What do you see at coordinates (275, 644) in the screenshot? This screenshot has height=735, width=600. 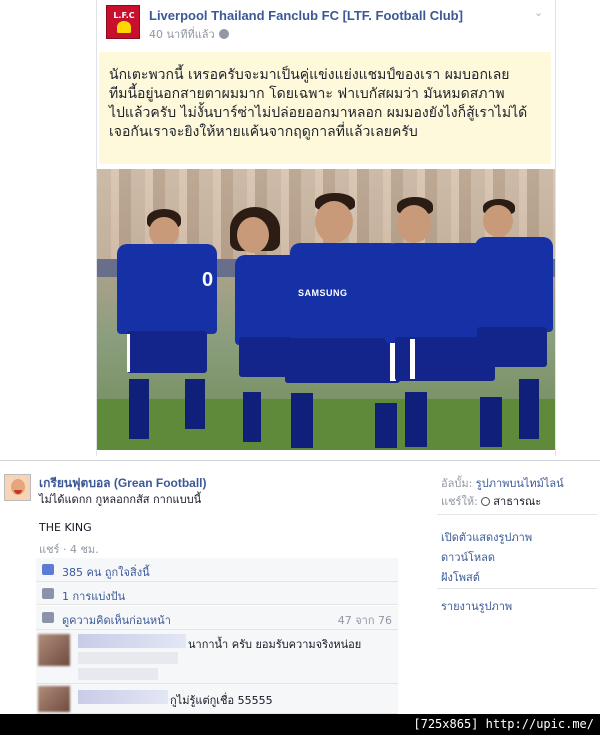 I see `comment-text: นากาน้ำ ครับ ยอมรับความจริงหน่อย` at bounding box center [275, 644].